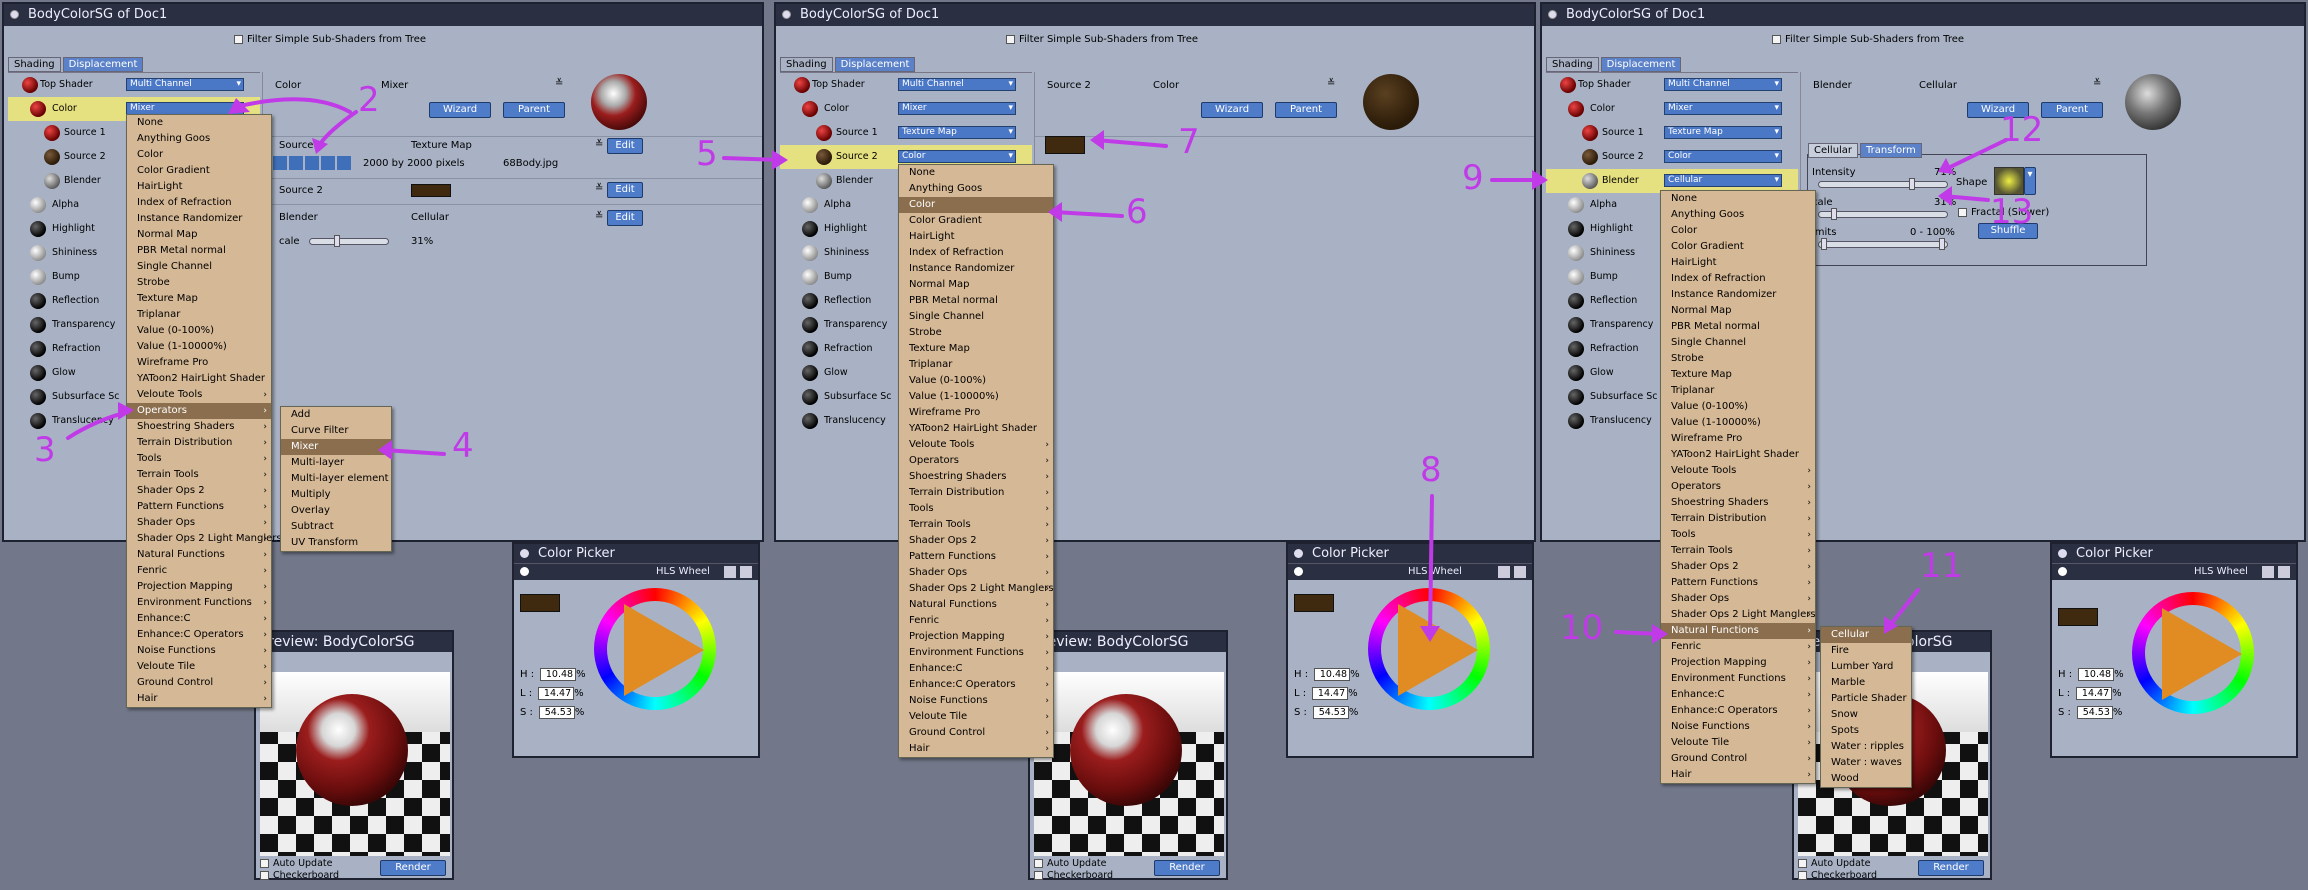 The image size is (2308, 890). What do you see at coordinates (463, 446) in the screenshot?
I see `annotation-4: 4` at bounding box center [463, 446].